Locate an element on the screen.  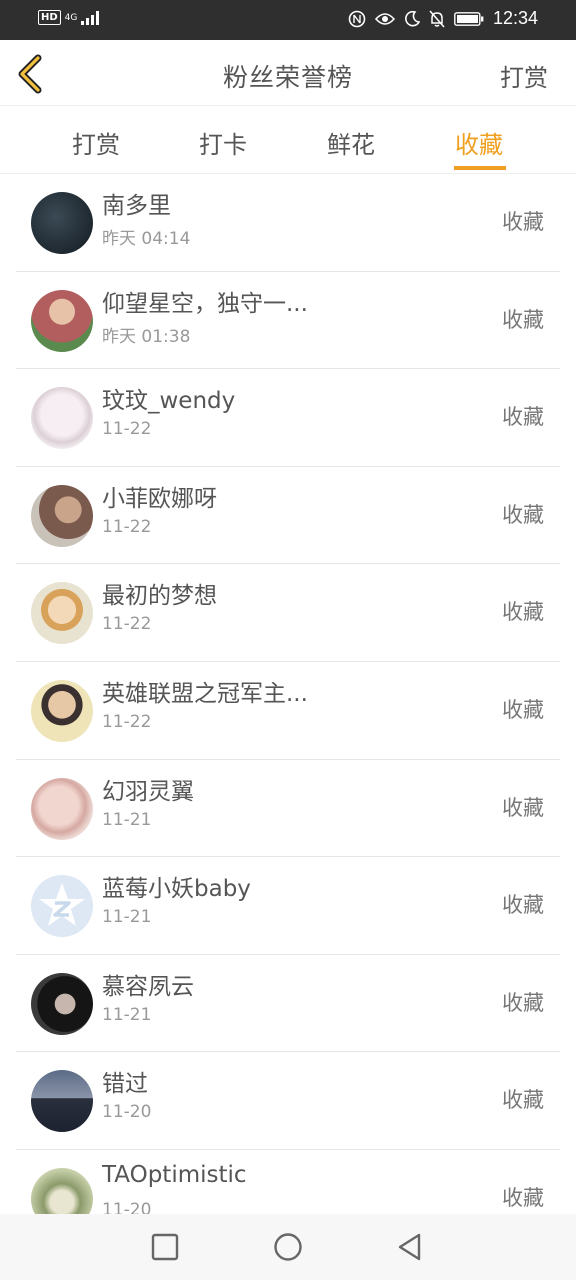
bell-off-icon is located at coordinates (437, 18).